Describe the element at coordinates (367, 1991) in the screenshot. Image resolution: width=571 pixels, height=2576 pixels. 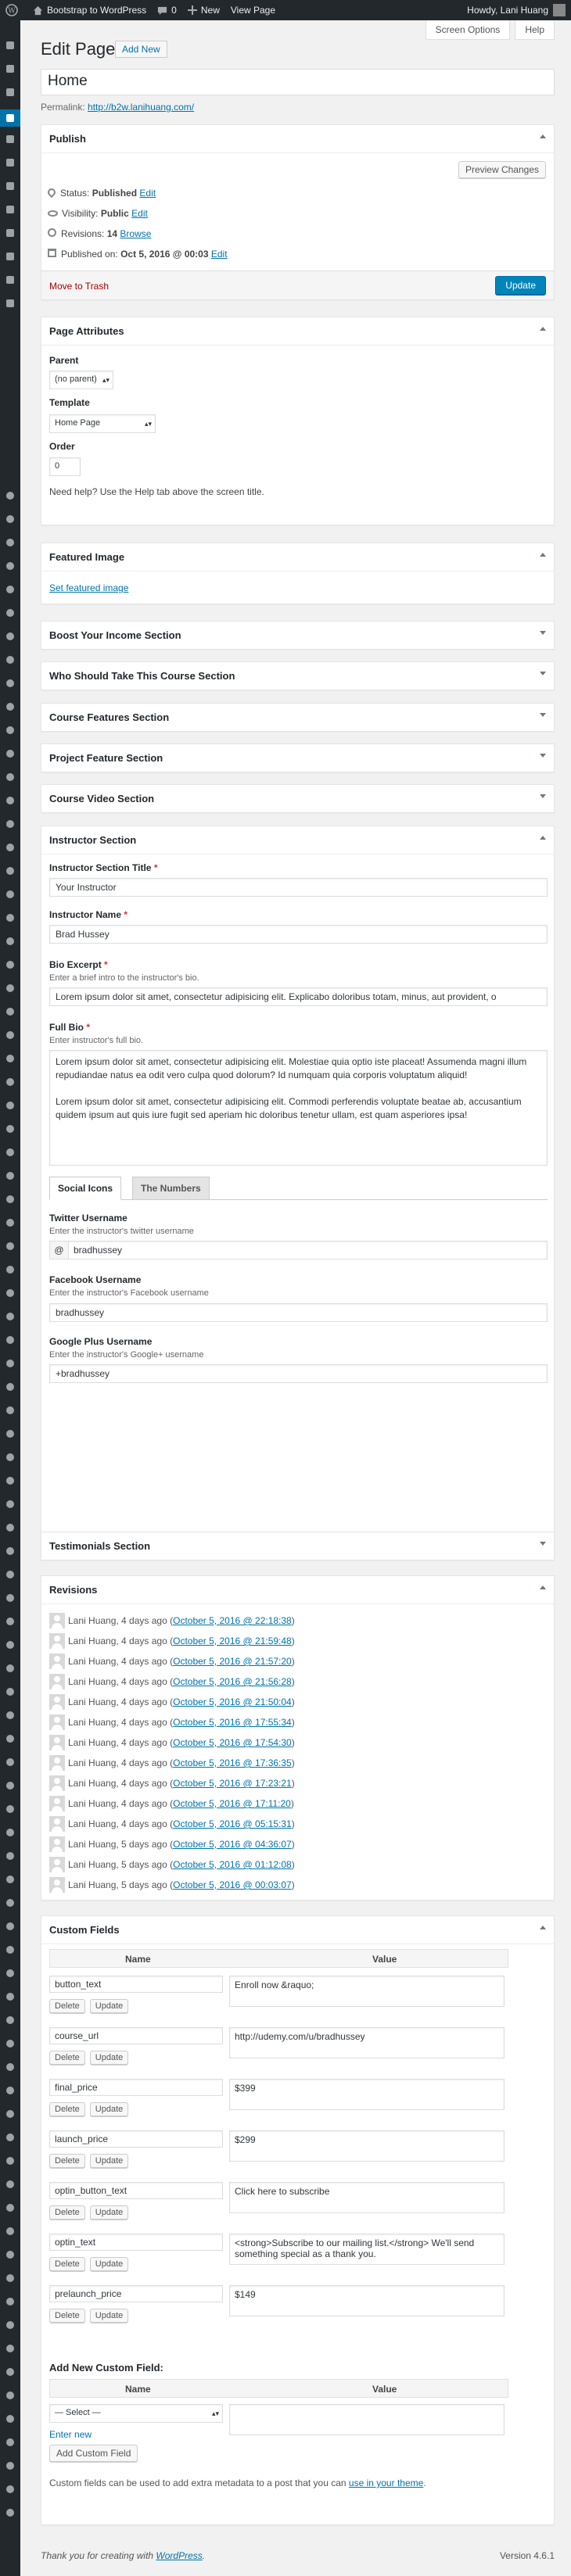
I see `custom-field-value-textarea: Enroll now &raquo;` at that location.